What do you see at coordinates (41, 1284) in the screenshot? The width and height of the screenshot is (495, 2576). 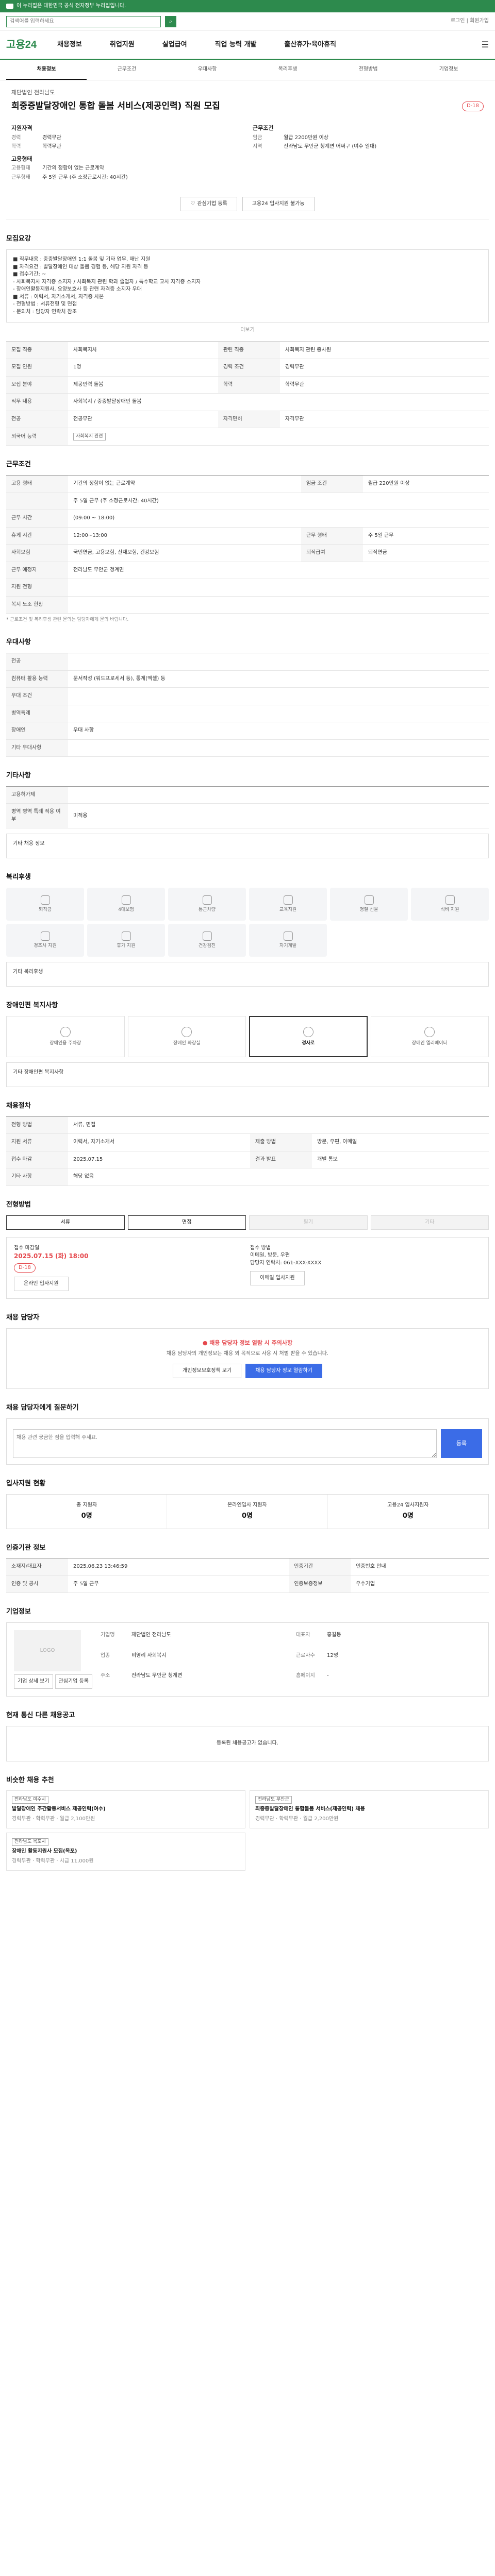 I see `online-apply-button: 온라인 입사지원` at bounding box center [41, 1284].